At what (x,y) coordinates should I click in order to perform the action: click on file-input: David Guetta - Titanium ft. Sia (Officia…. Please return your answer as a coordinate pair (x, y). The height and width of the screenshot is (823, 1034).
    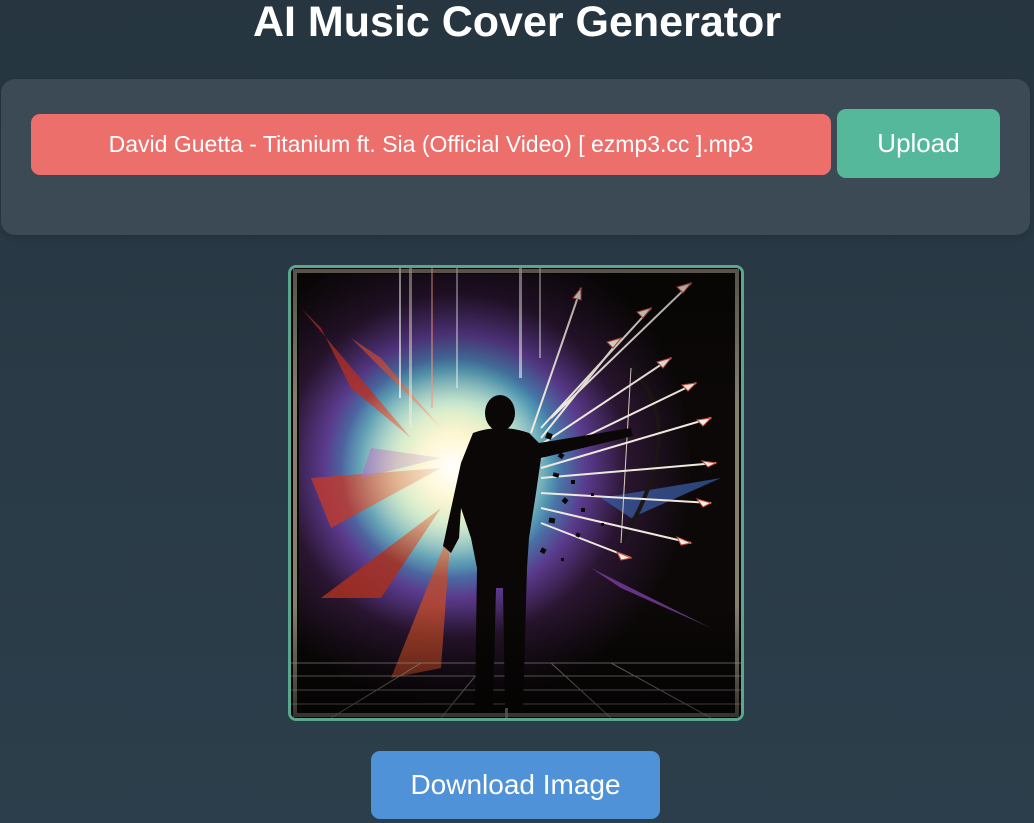
    Looking at the image, I should click on (431, 144).